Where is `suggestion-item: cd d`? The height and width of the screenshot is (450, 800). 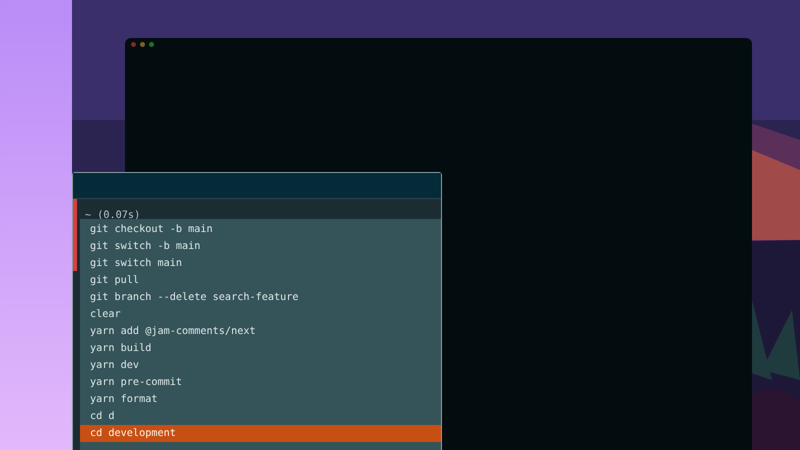
suggestion-item: cd d is located at coordinates (260, 416).